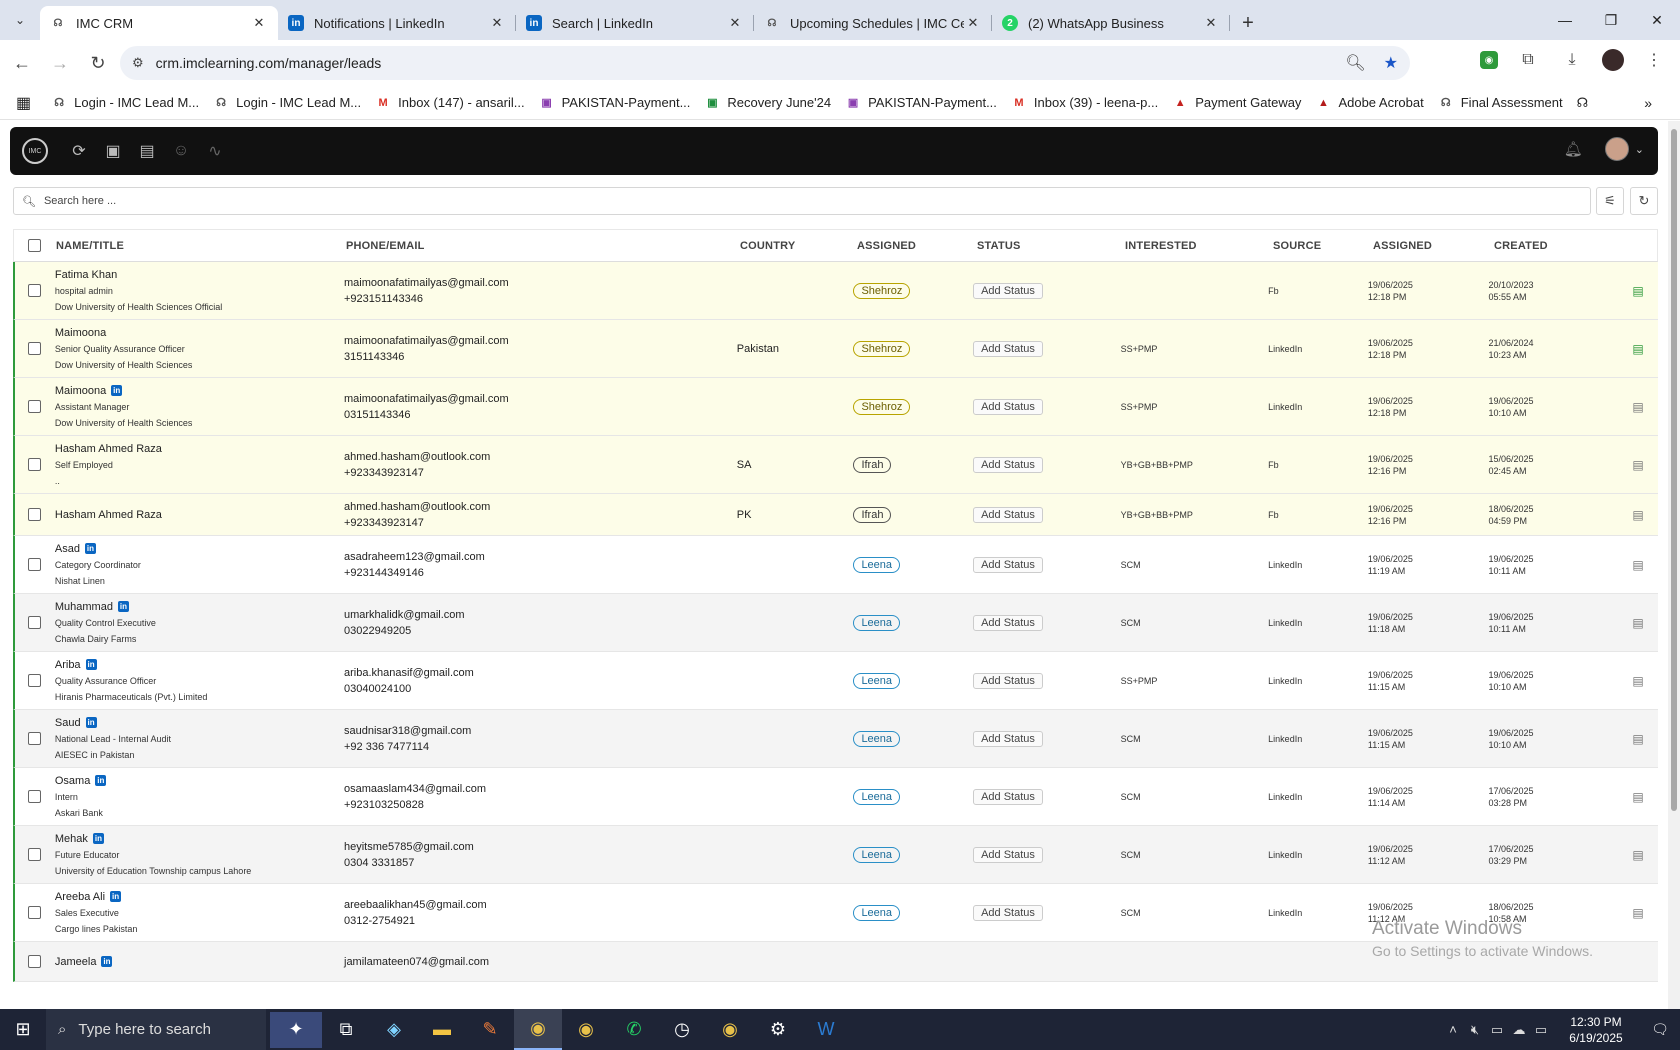 The width and height of the screenshot is (1680, 1050). I want to click on lead-phone: 3151143346, so click(540, 357).